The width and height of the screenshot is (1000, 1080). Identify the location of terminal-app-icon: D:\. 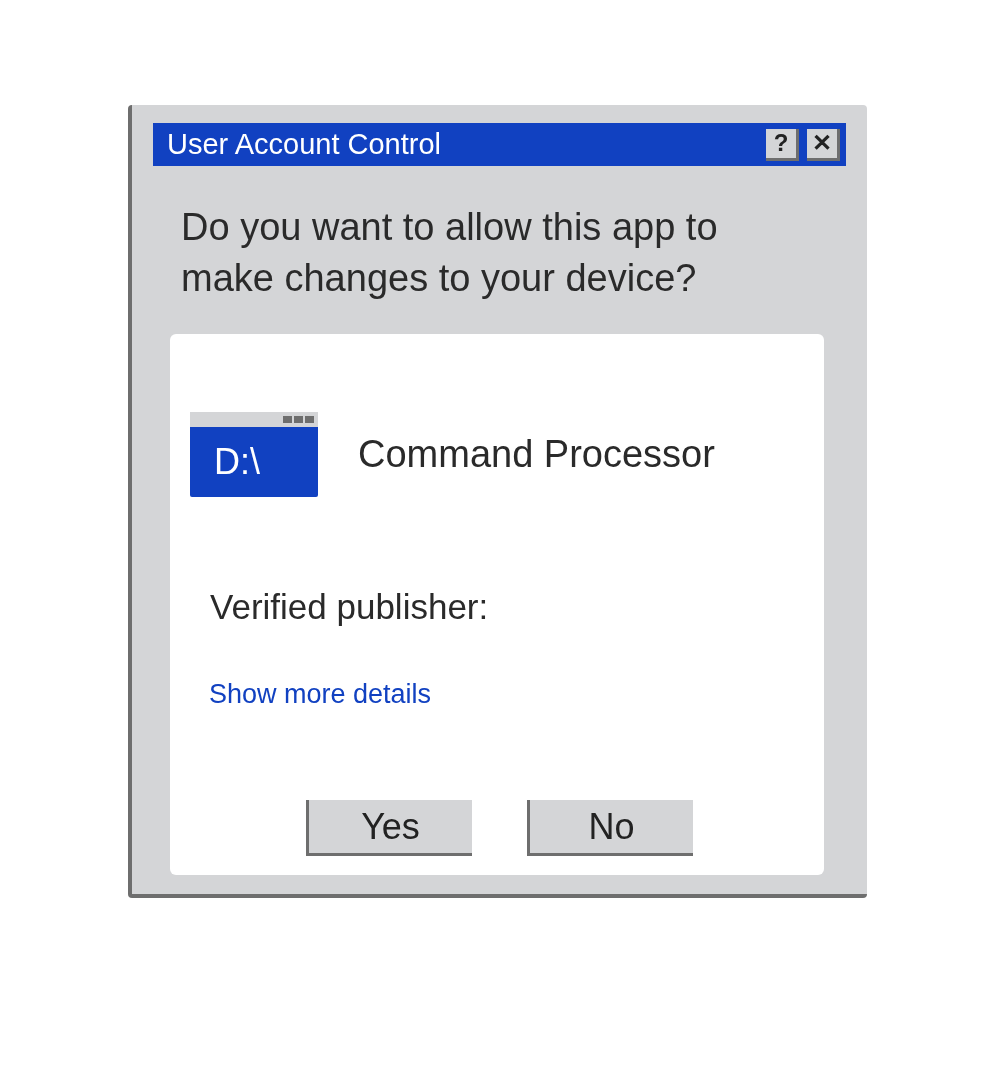
(254, 454).